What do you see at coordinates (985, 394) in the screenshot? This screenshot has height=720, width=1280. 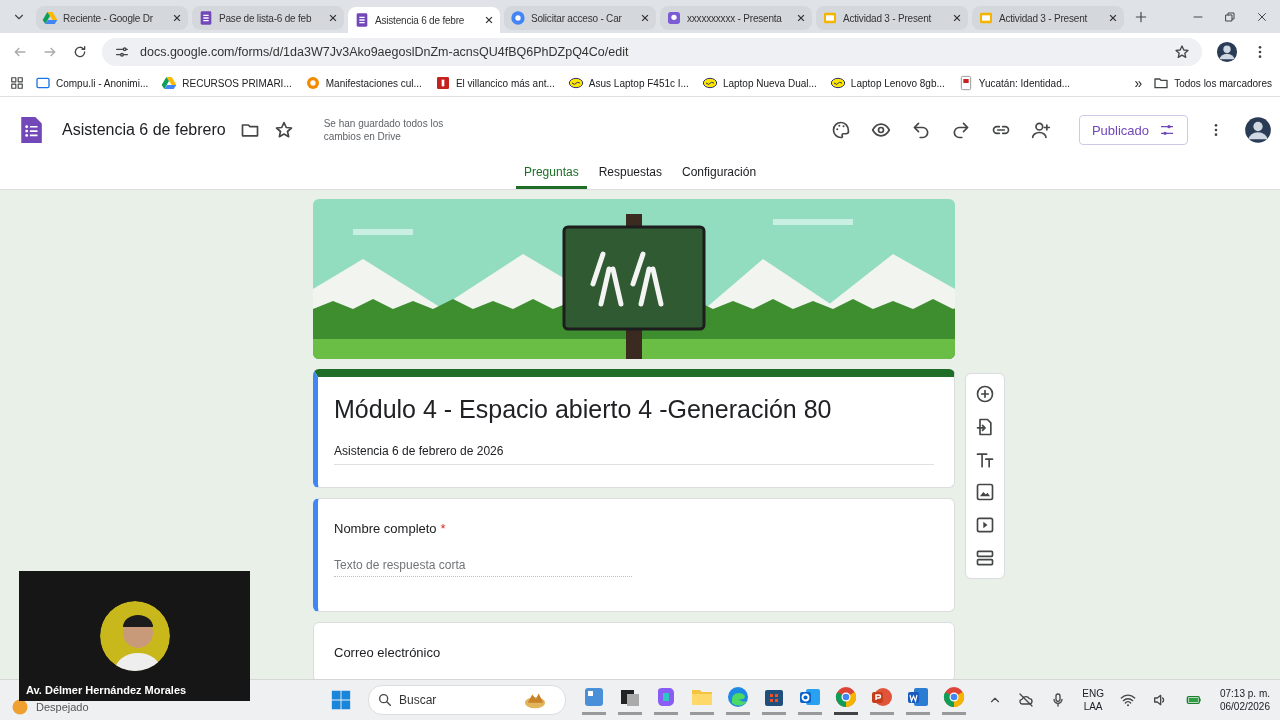 I see `add-icon` at bounding box center [985, 394].